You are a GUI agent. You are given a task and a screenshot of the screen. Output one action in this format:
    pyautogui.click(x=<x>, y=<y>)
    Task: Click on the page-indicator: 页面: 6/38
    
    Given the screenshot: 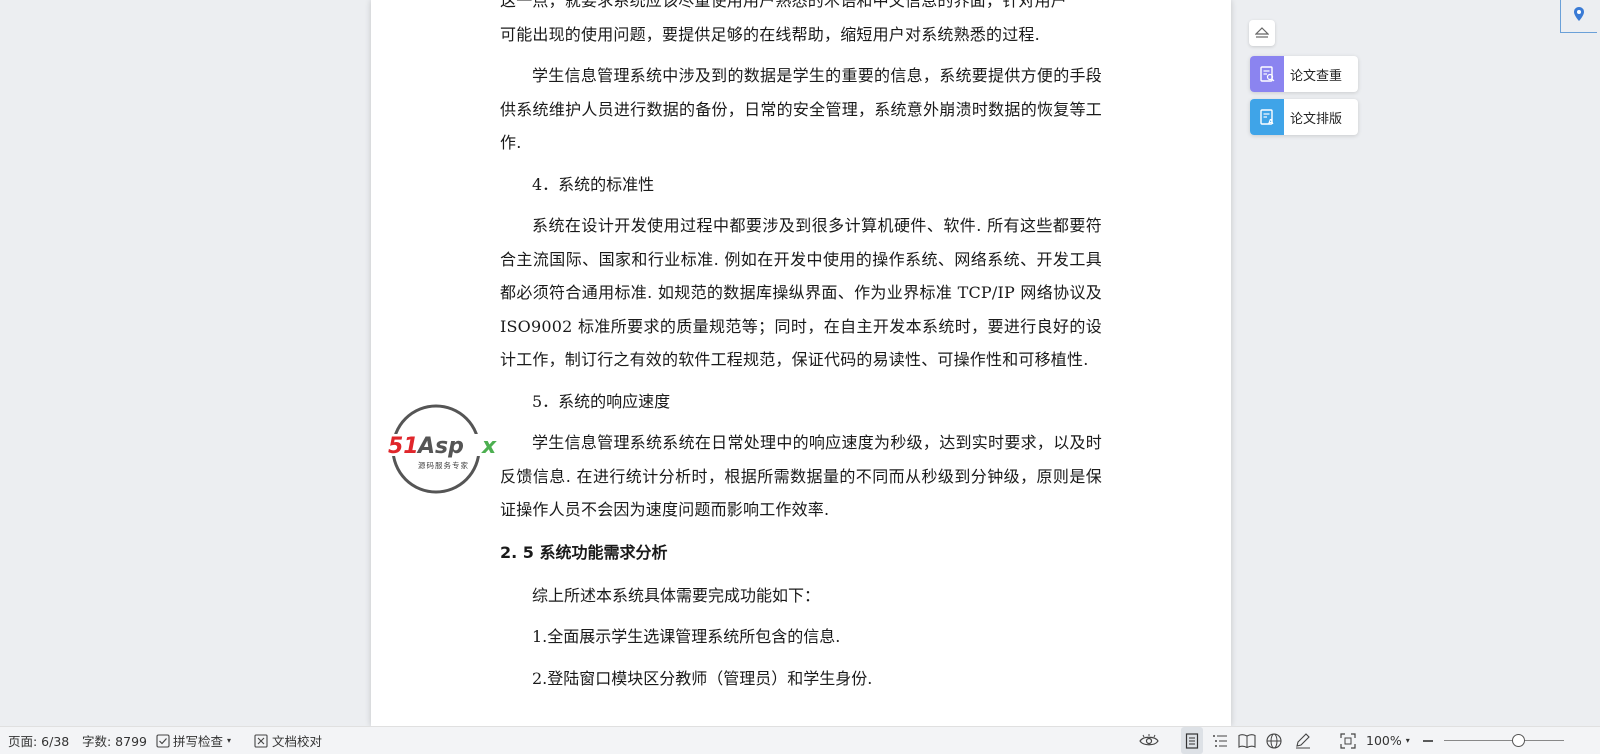 What is the action you would take?
    pyautogui.click(x=38, y=740)
    